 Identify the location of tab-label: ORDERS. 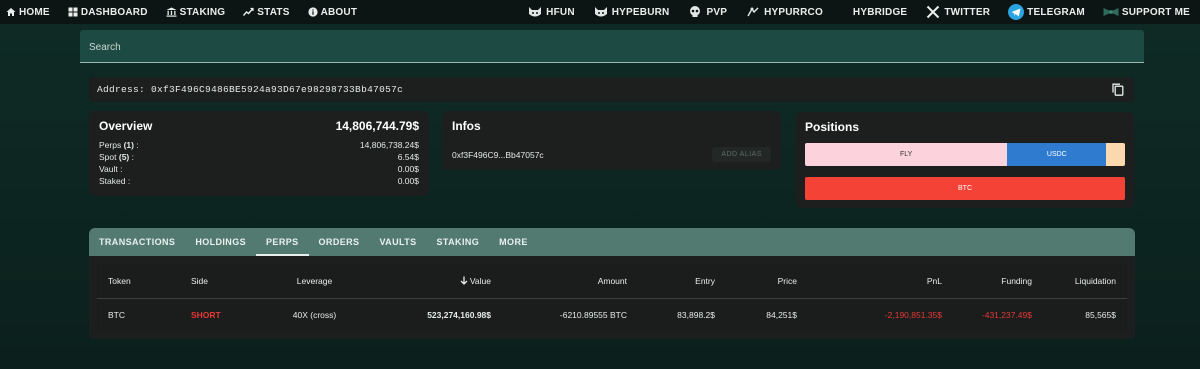
(339, 242).